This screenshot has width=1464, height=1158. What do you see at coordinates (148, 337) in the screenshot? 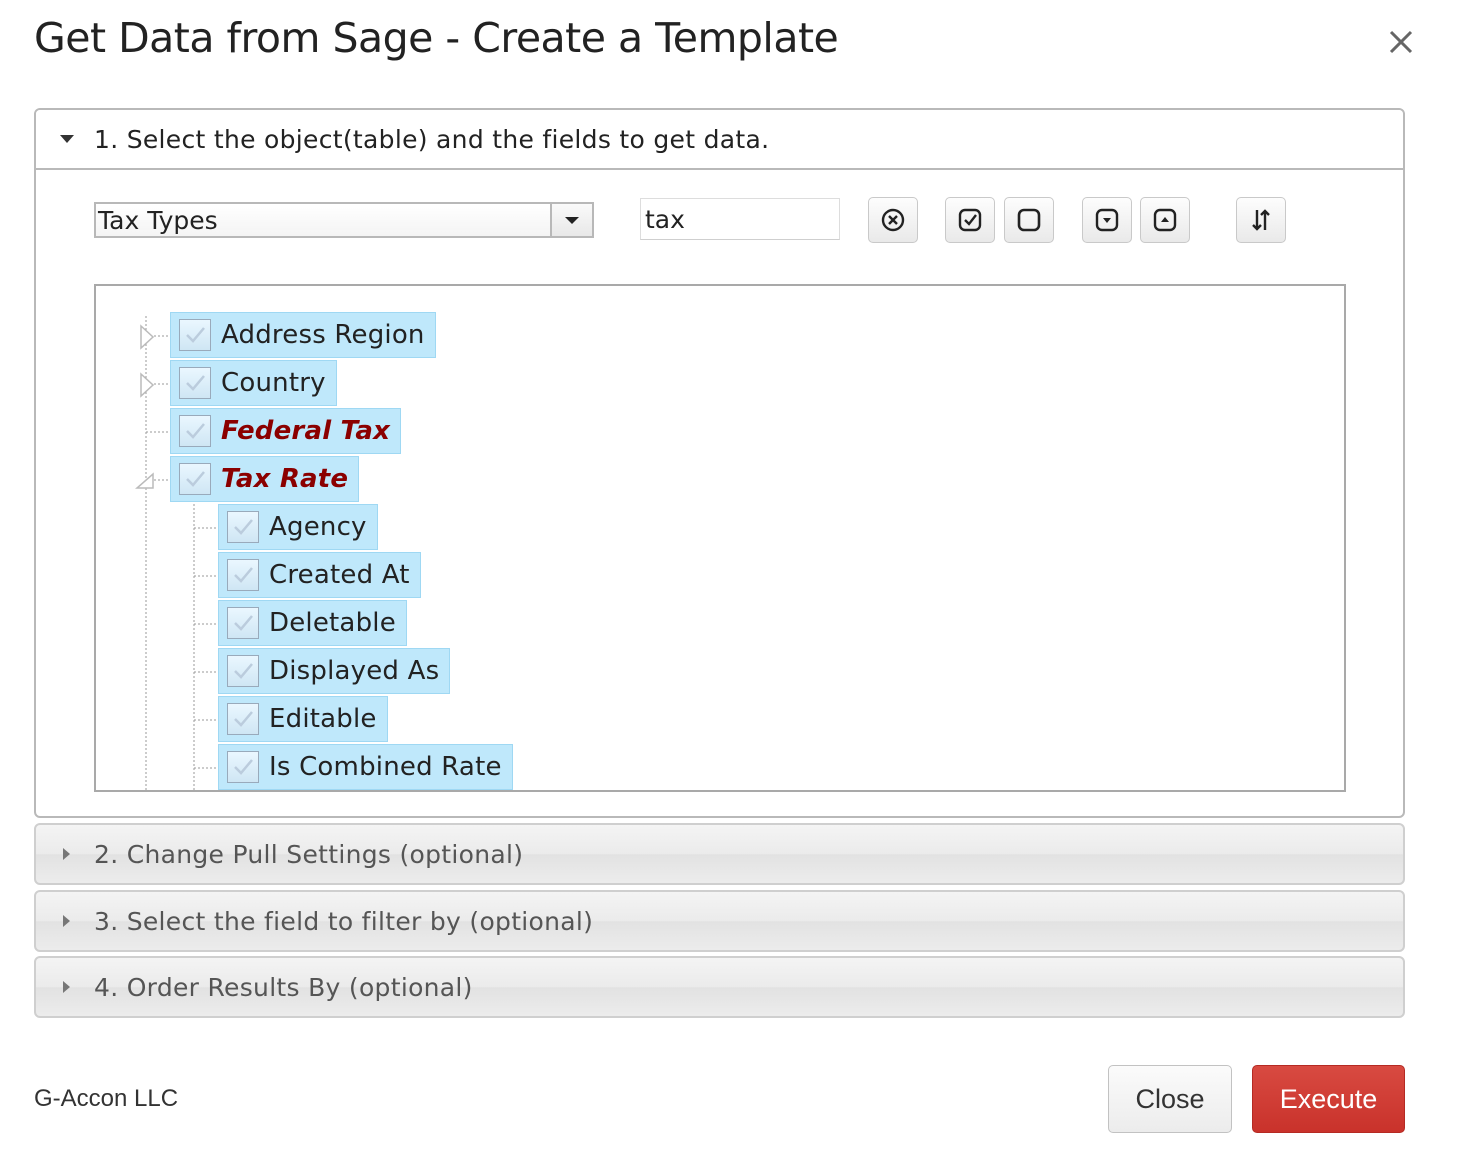
I see `expand-address-region-icon` at bounding box center [148, 337].